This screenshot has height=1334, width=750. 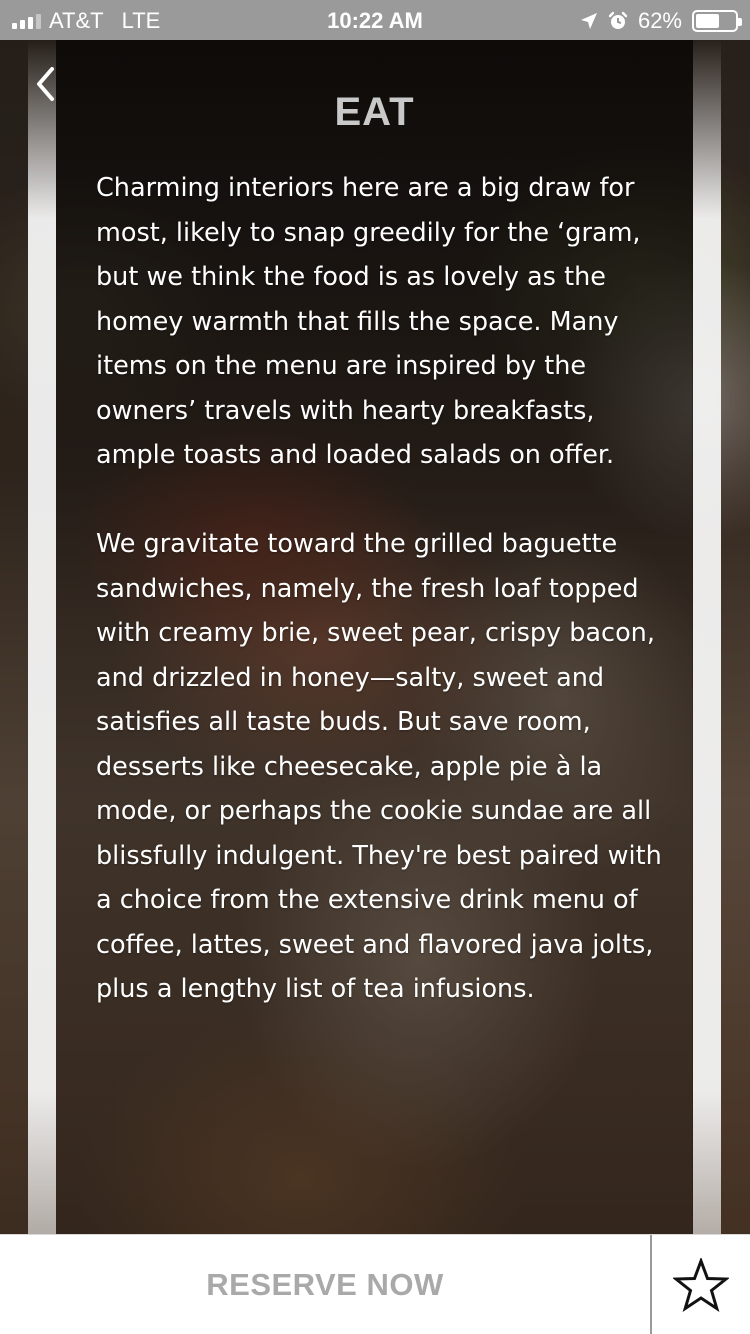 What do you see at coordinates (325, 1284) in the screenshot?
I see `reserve-now-button: RESERVE NOW` at bounding box center [325, 1284].